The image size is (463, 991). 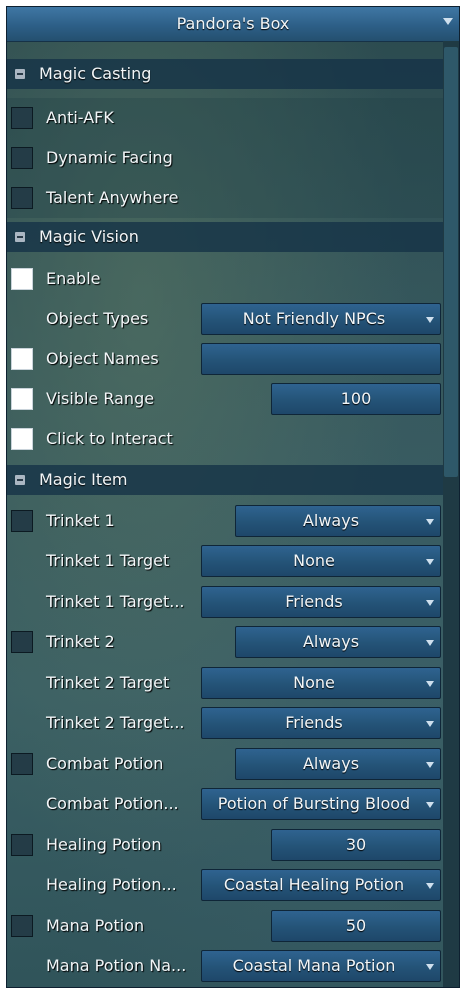 I want to click on click-to-interact-label: Click to Interact, so click(x=109, y=438).